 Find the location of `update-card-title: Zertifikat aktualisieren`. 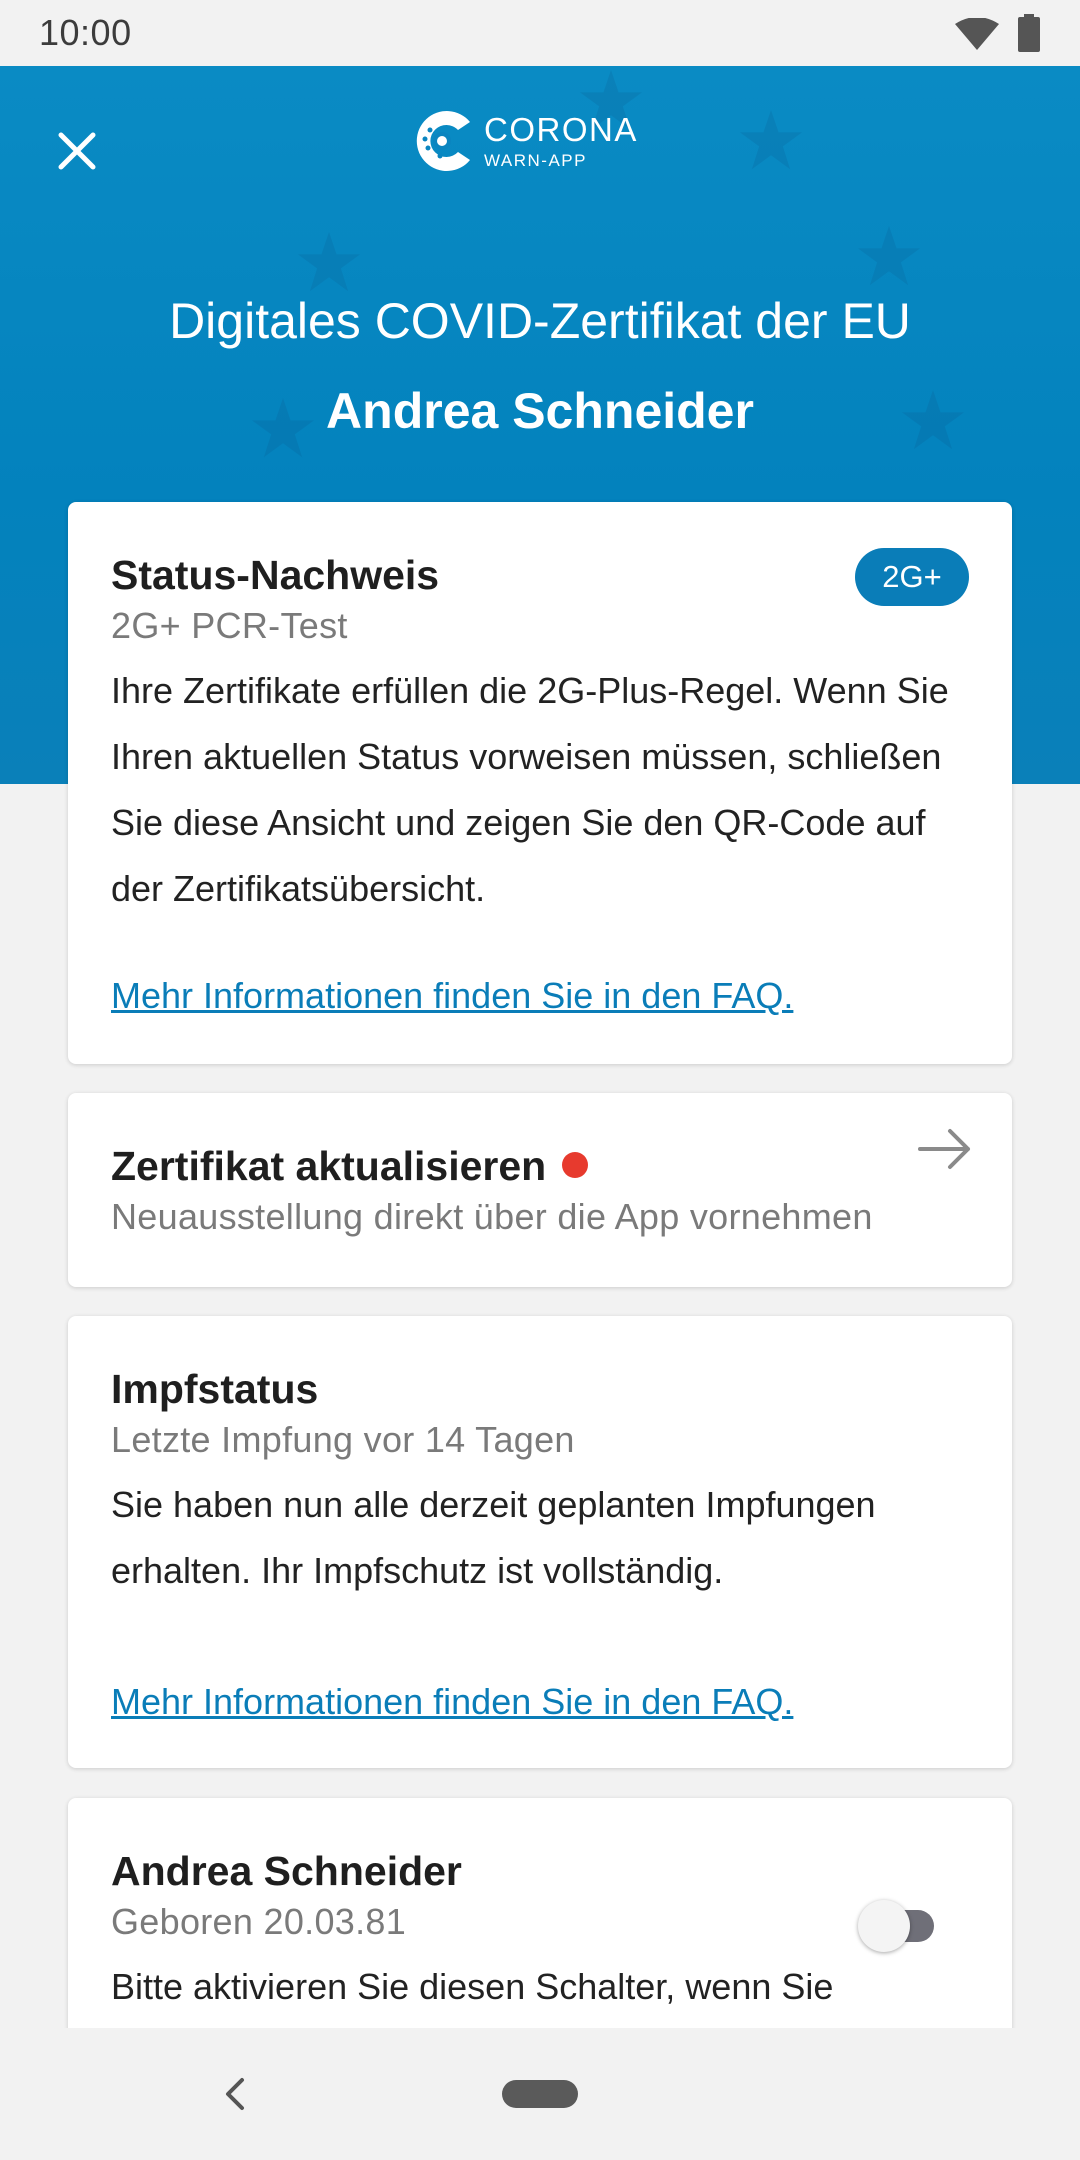

update-card-title: Zertifikat aktualisieren is located at coordinates (329, 1166).